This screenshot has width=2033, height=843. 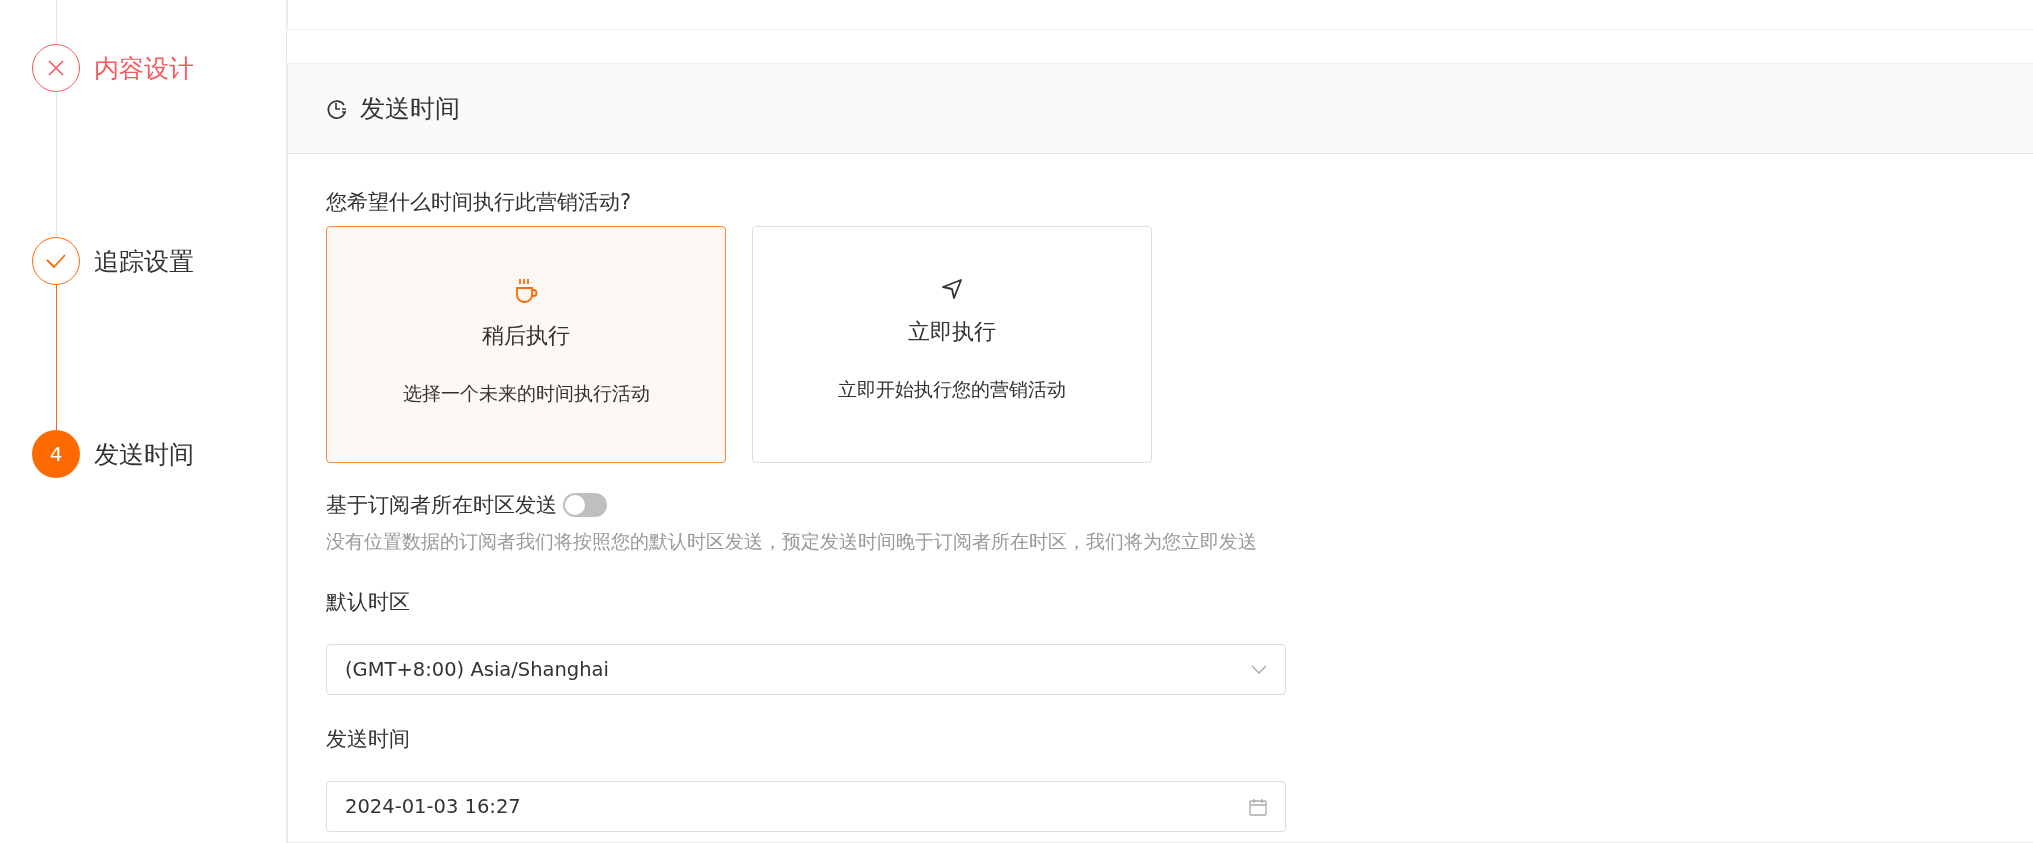 I want to click on step-label: 内容设计, so click(x=144, y=68).